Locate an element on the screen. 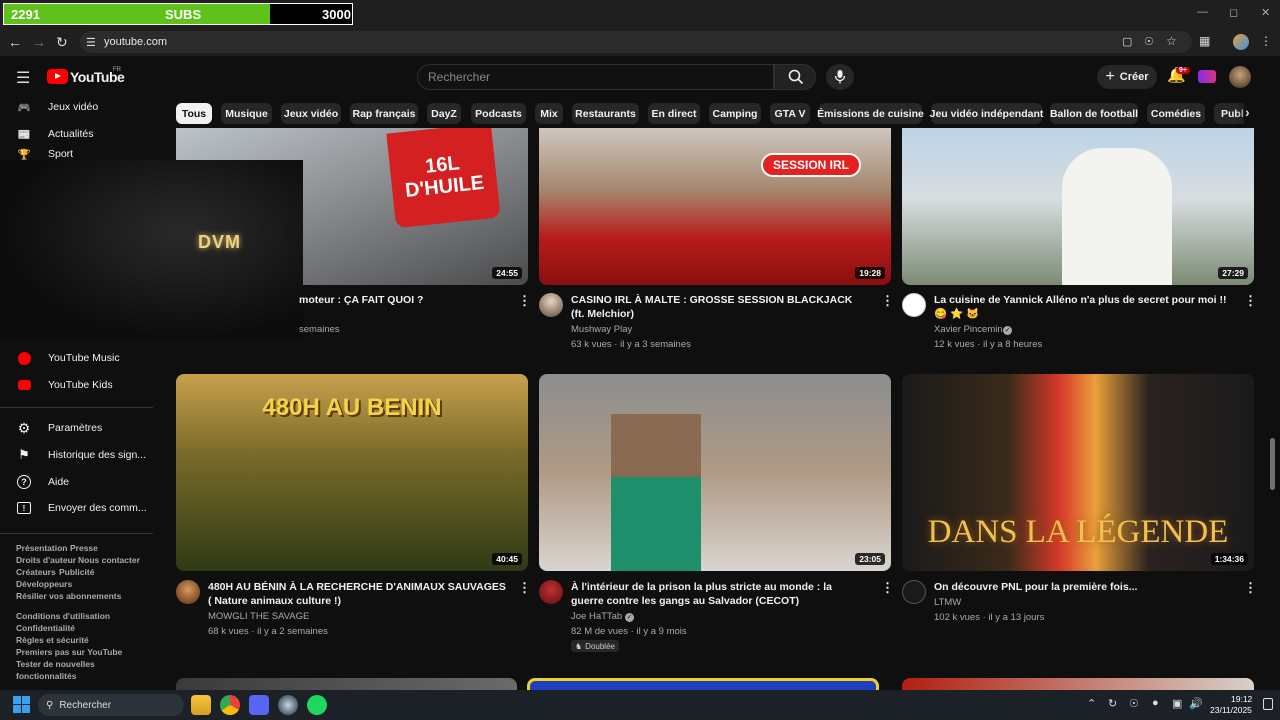 The height and width of the screenshot is (720, 1280). microphone-icon: ● is located at coordinates (1155, 703).